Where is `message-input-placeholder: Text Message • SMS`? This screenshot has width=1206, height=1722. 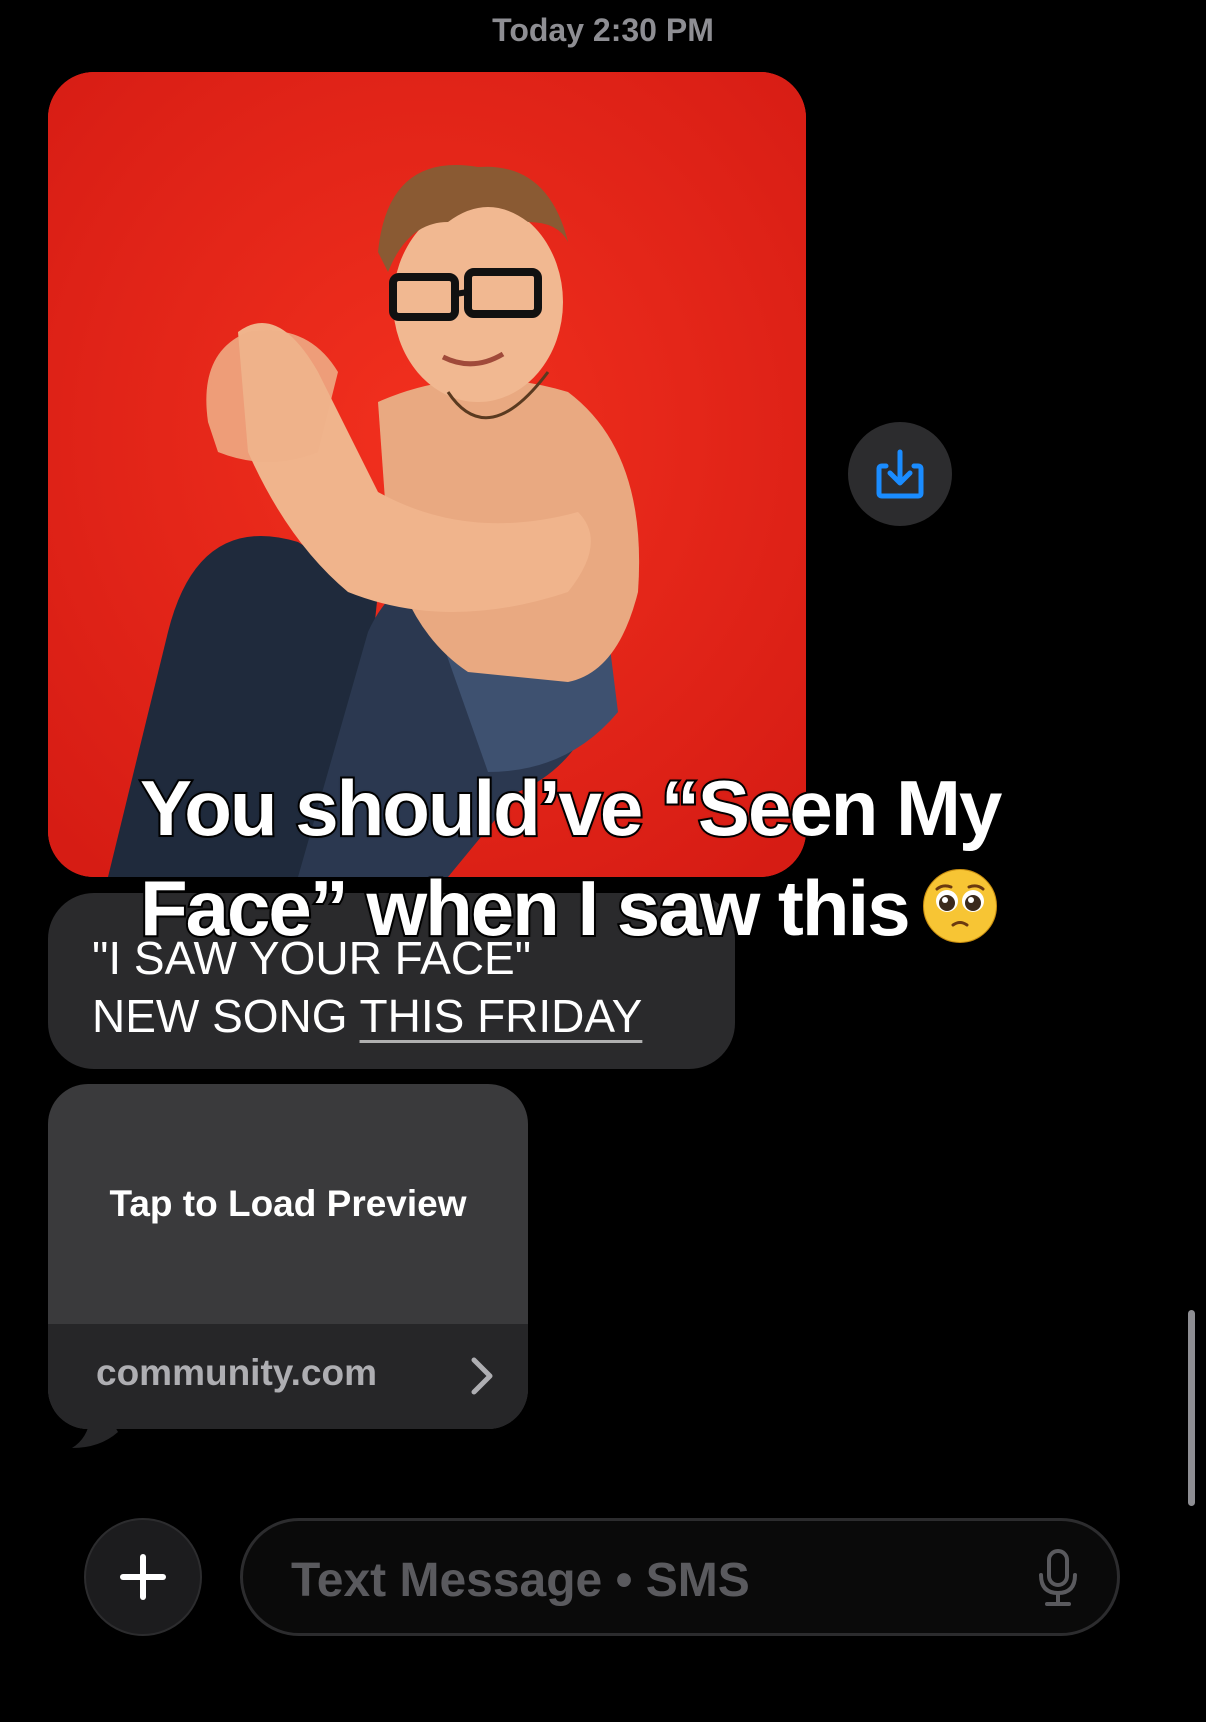 message-input-placeholder: Text Message • SMS is located at coordinates (520, 1580).